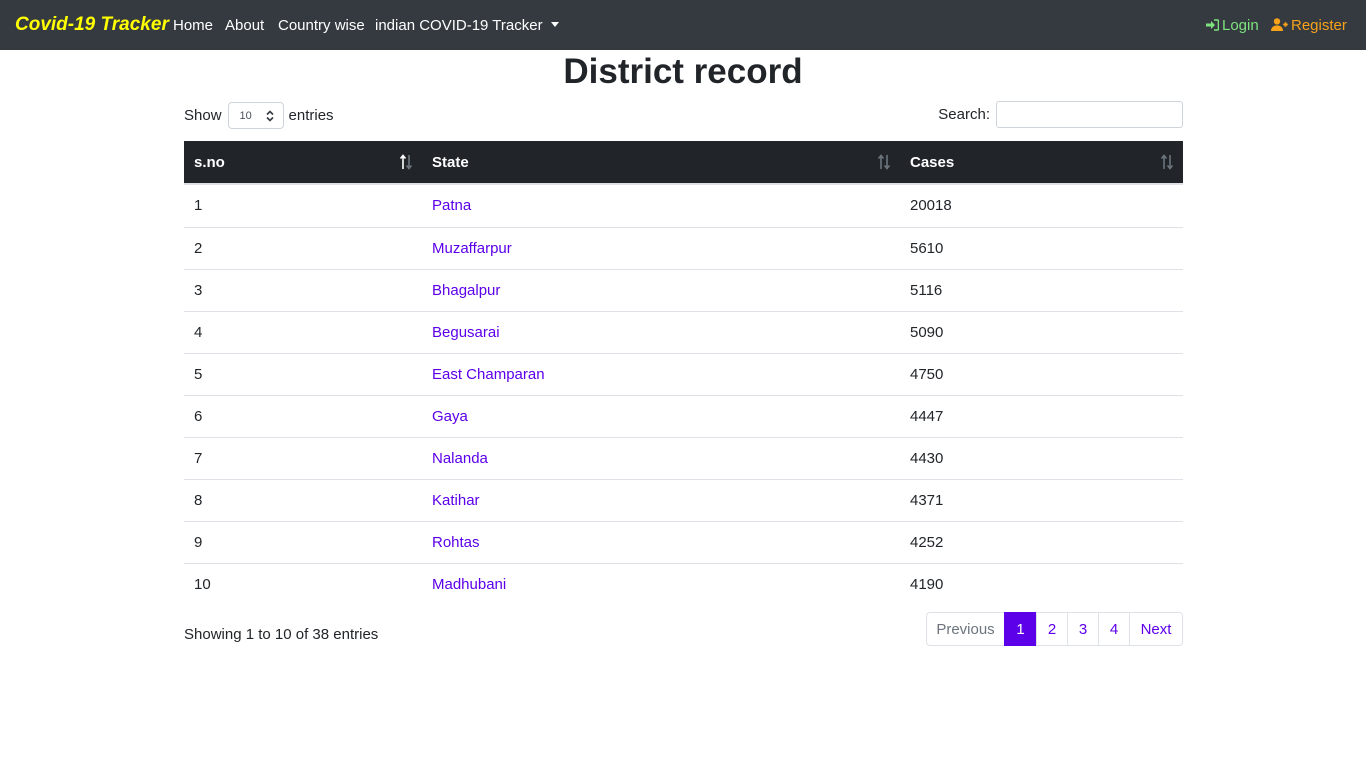 The width and height of the screenshot is (1366, 768). Describe the element at coordinates (554, 24) in the screenshot. I see `chevron-down-icon` at that location.